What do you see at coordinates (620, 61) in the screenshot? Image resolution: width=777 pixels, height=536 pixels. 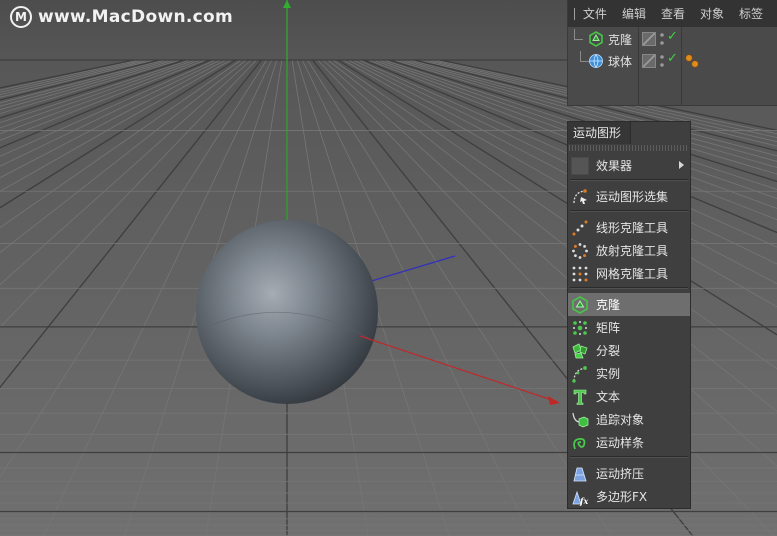 I see `object-name: 球体` at bounding box center [620, 61].